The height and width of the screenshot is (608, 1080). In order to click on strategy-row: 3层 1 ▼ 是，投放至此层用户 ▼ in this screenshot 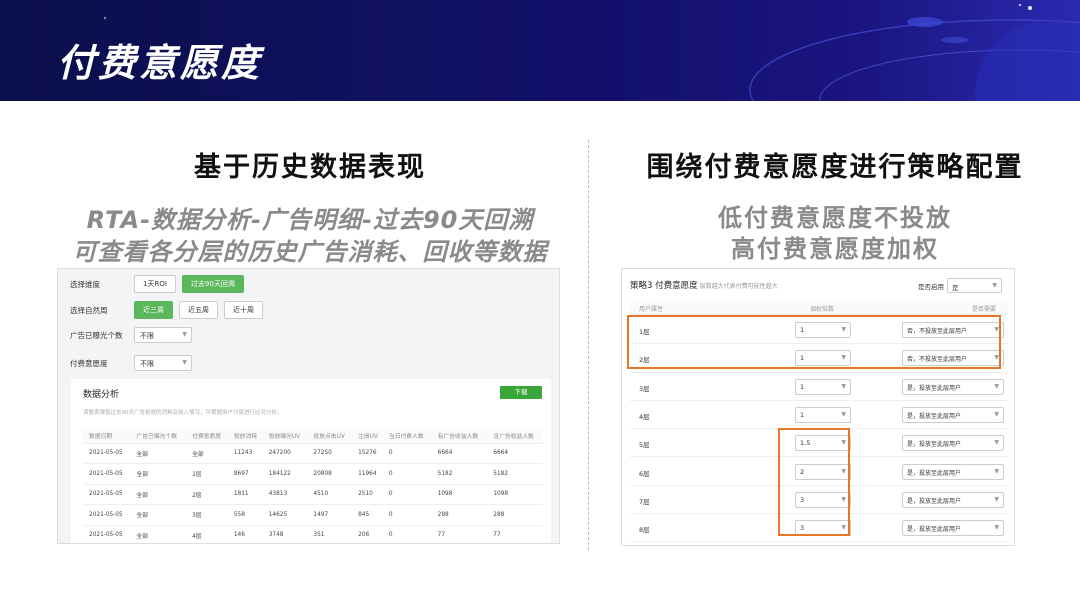, I will do `click(819, 387)`.